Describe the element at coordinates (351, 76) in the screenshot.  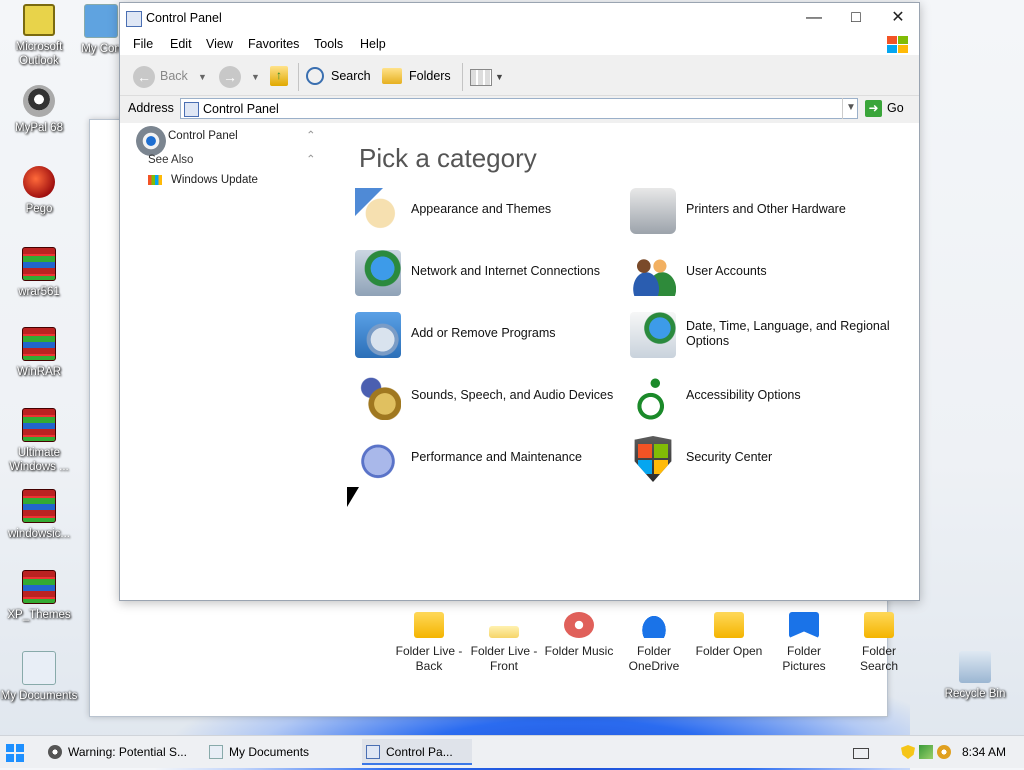
I see `search-button: Search` at that location.